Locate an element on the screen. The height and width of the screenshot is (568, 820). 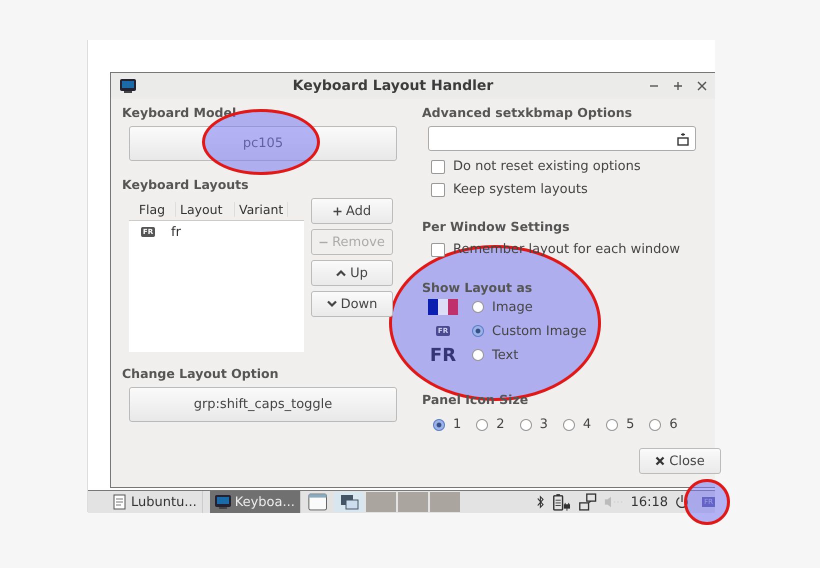
text-editor-icon is located at coordinates (120, 502).